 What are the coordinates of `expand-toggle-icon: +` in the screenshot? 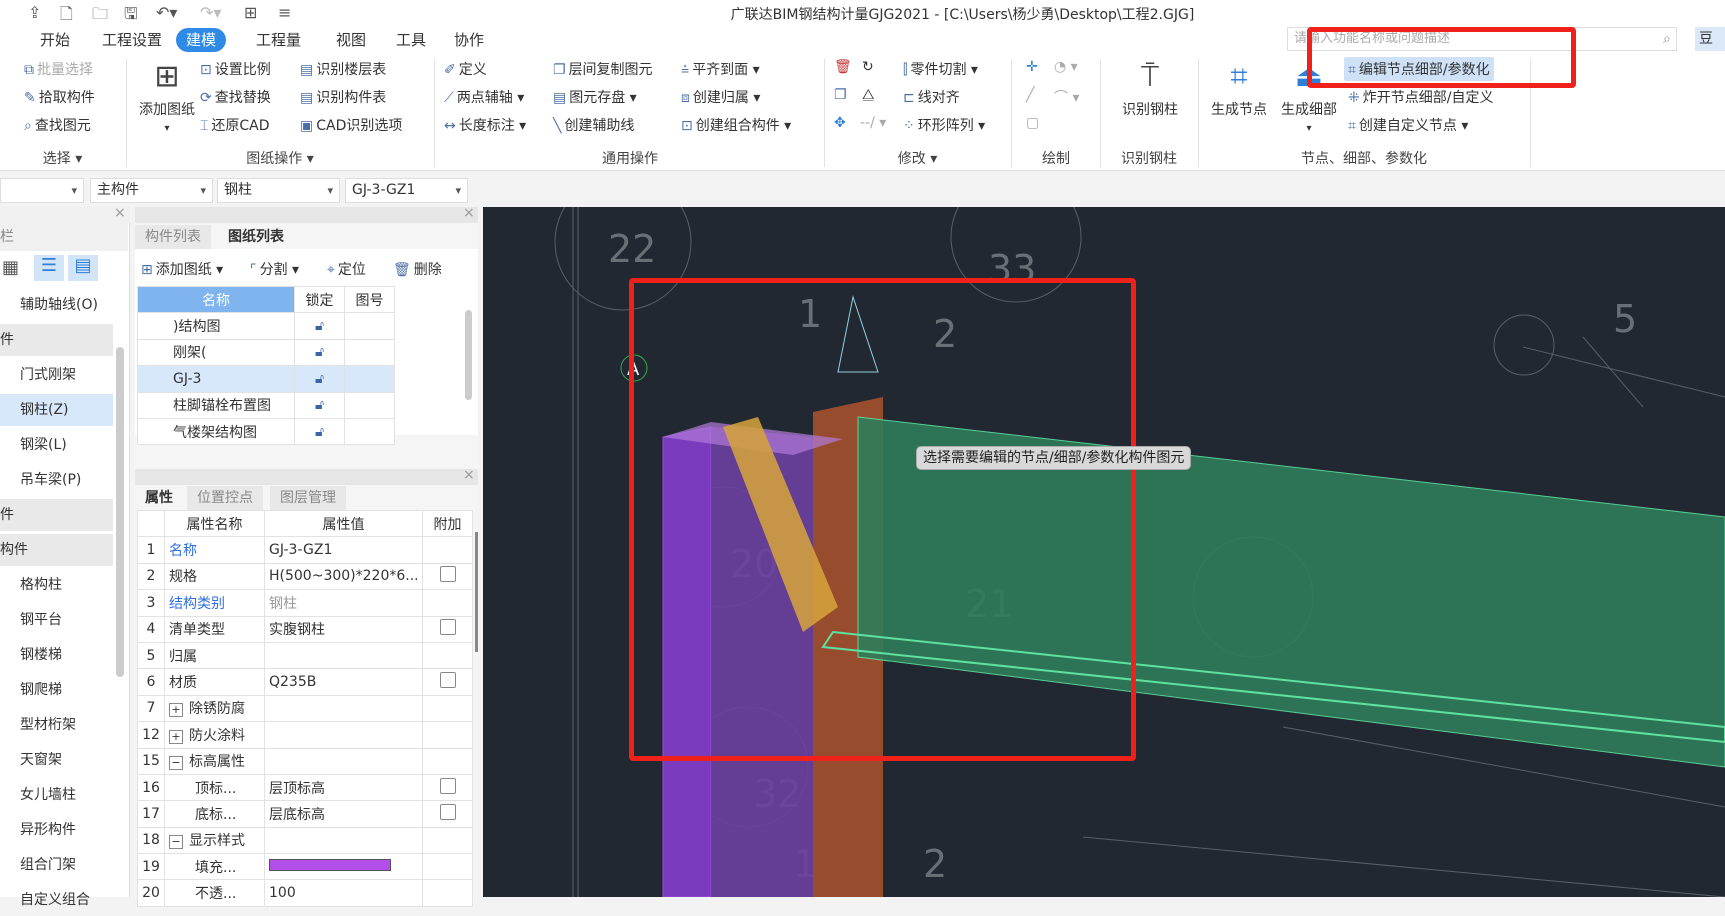 It's located at (176, 710).